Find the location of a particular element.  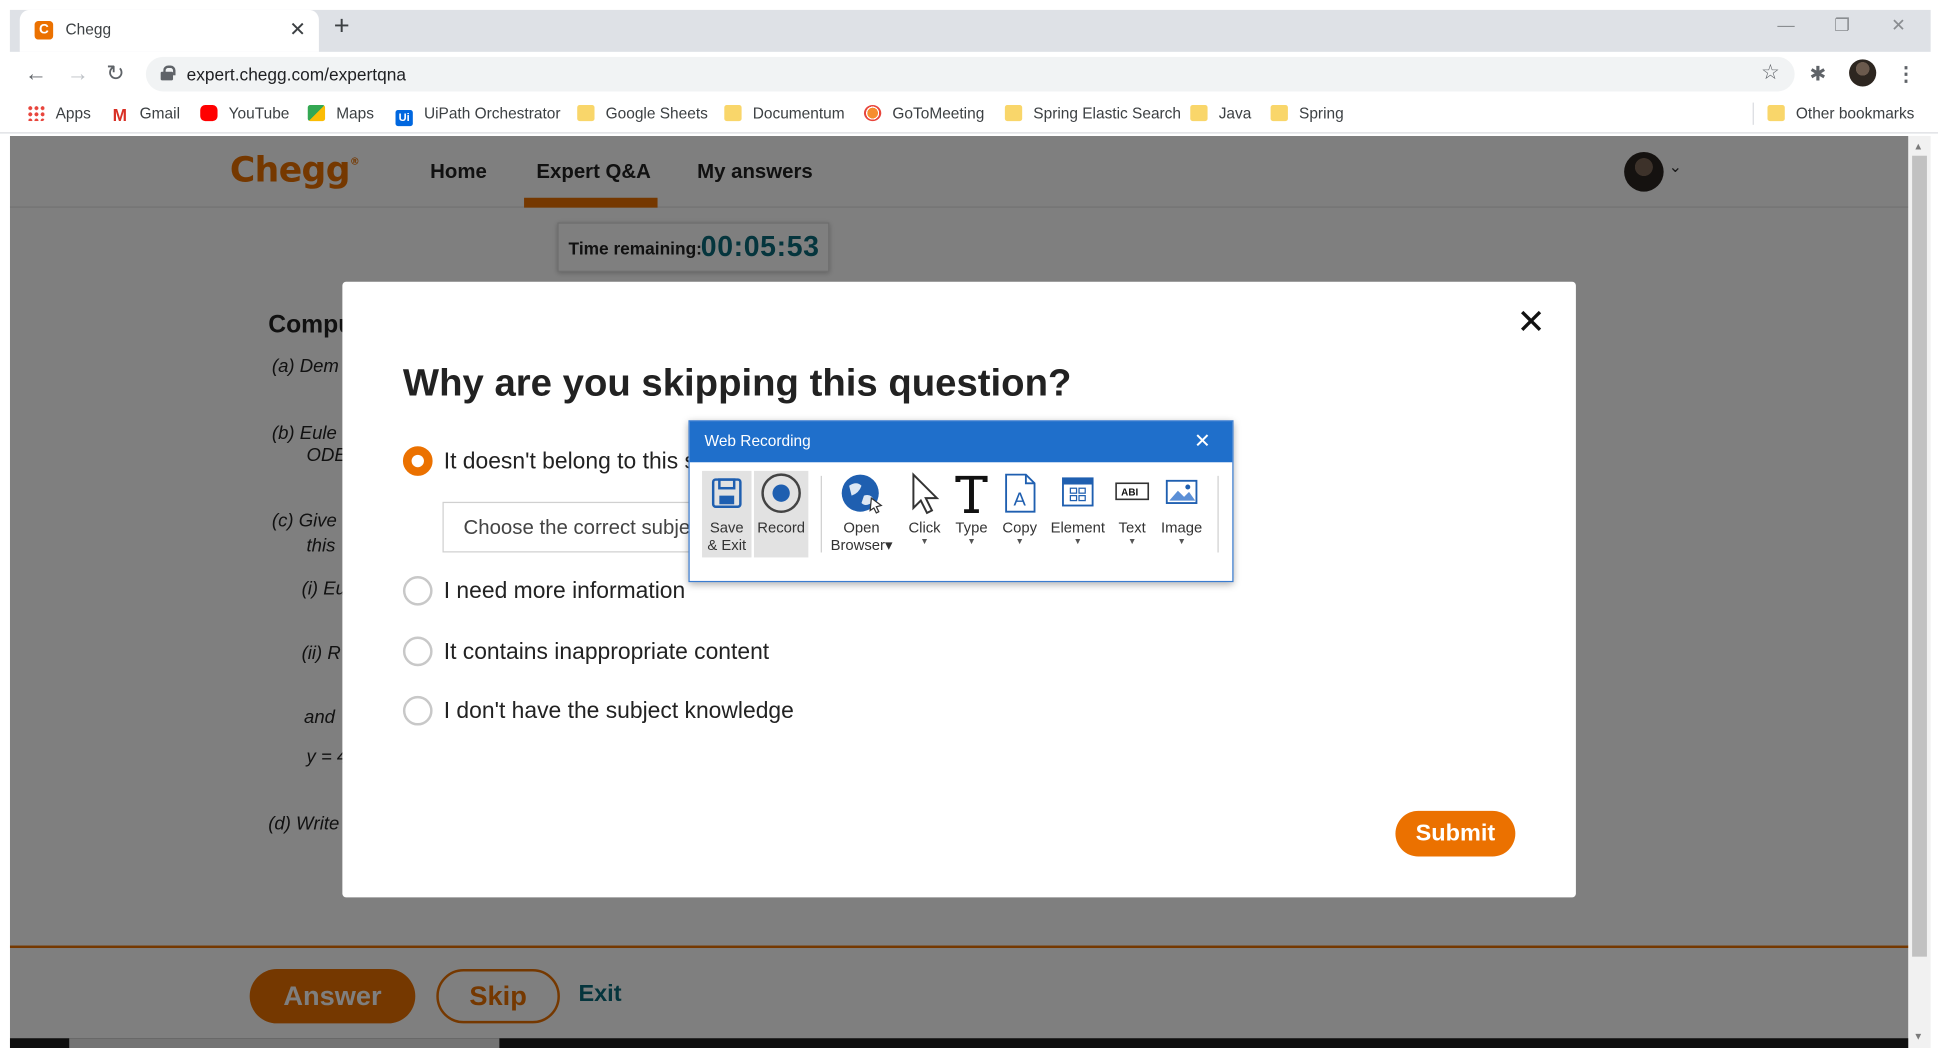

text-button: ABI Text ▼ is located at coordinates (1132, 510).